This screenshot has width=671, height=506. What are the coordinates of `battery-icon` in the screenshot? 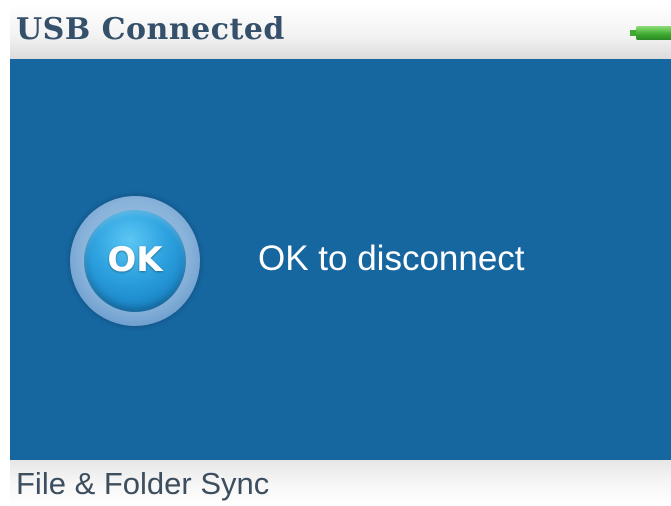 It's located at (650, 33).